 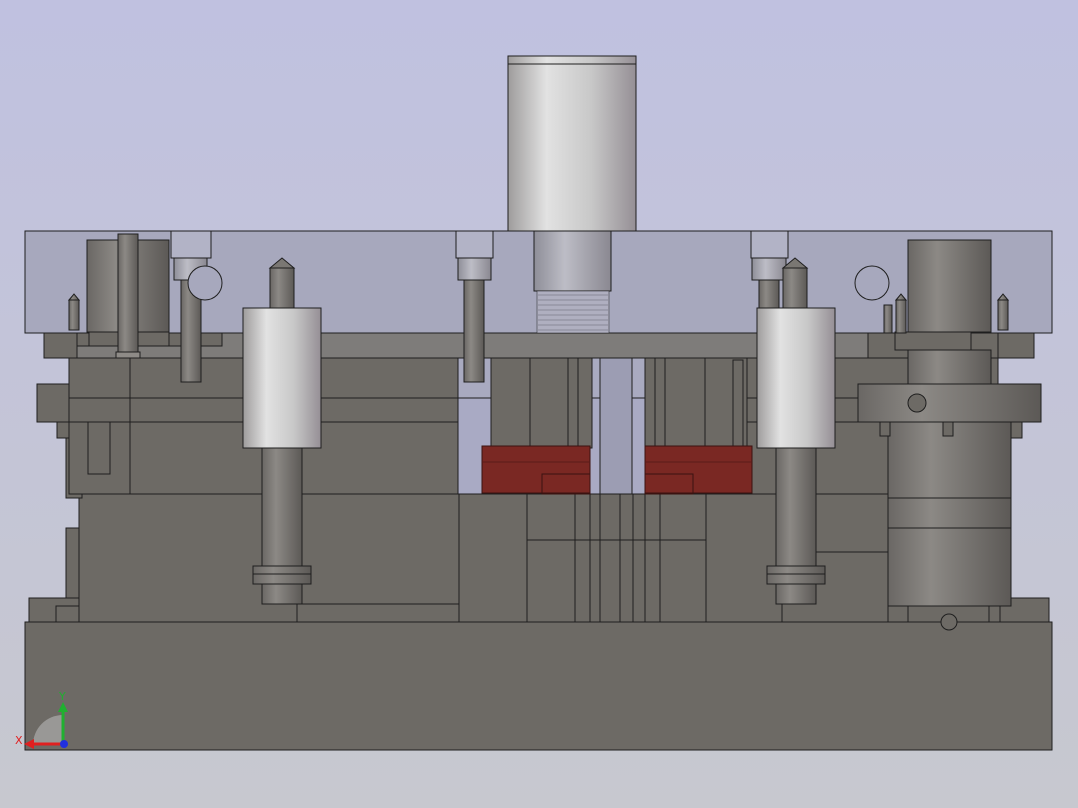 What do you see at coordinates (19, 740) in the screenshot?
I see `x-axis-label: X` at bounding box center [19, 740].